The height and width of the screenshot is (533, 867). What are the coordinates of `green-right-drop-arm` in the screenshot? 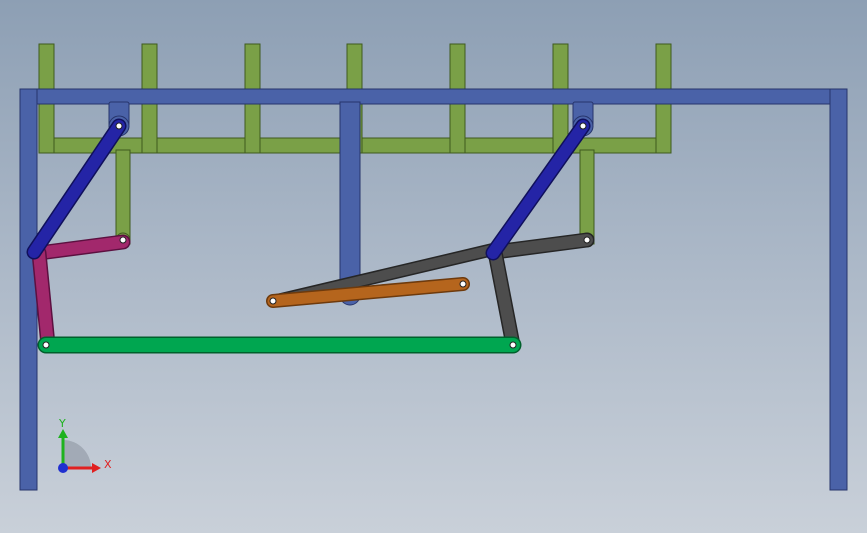 It's located at (587, 197).